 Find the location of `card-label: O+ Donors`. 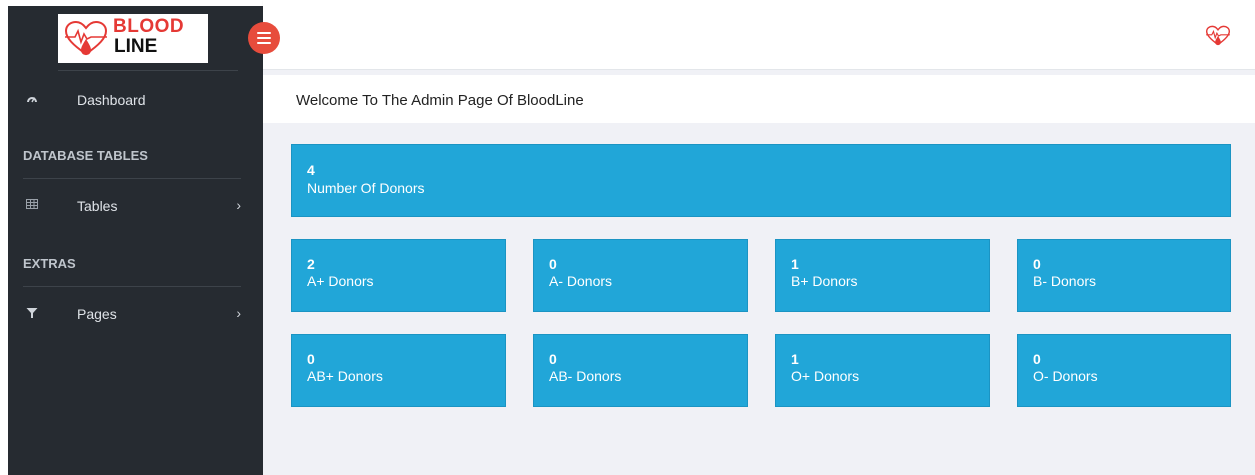

card-label: O+ Donors is located at coordinates (825, 376).